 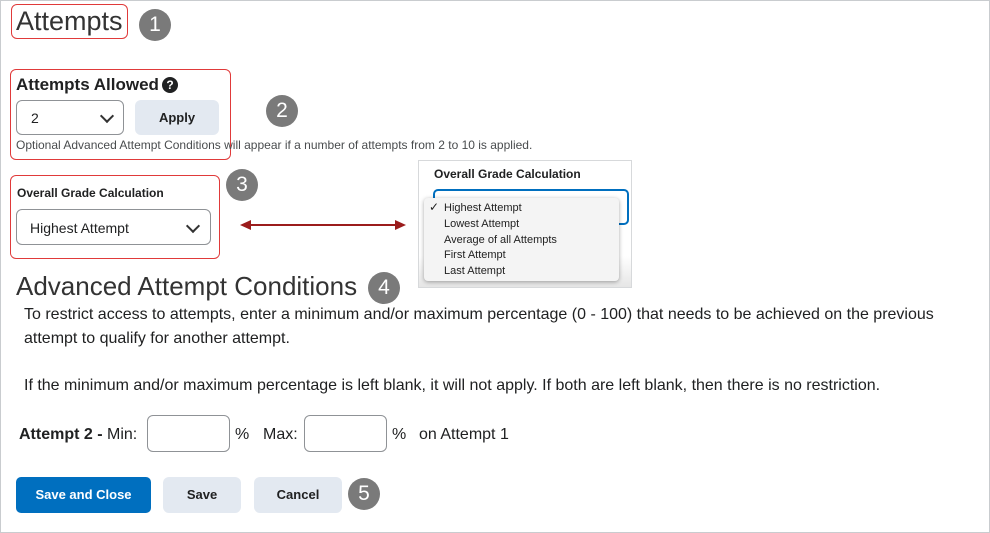 What do you see at coordinates (399, 434) in the screenshot?
I see `max-percent-sign: %` at bounding box center [399, 434].